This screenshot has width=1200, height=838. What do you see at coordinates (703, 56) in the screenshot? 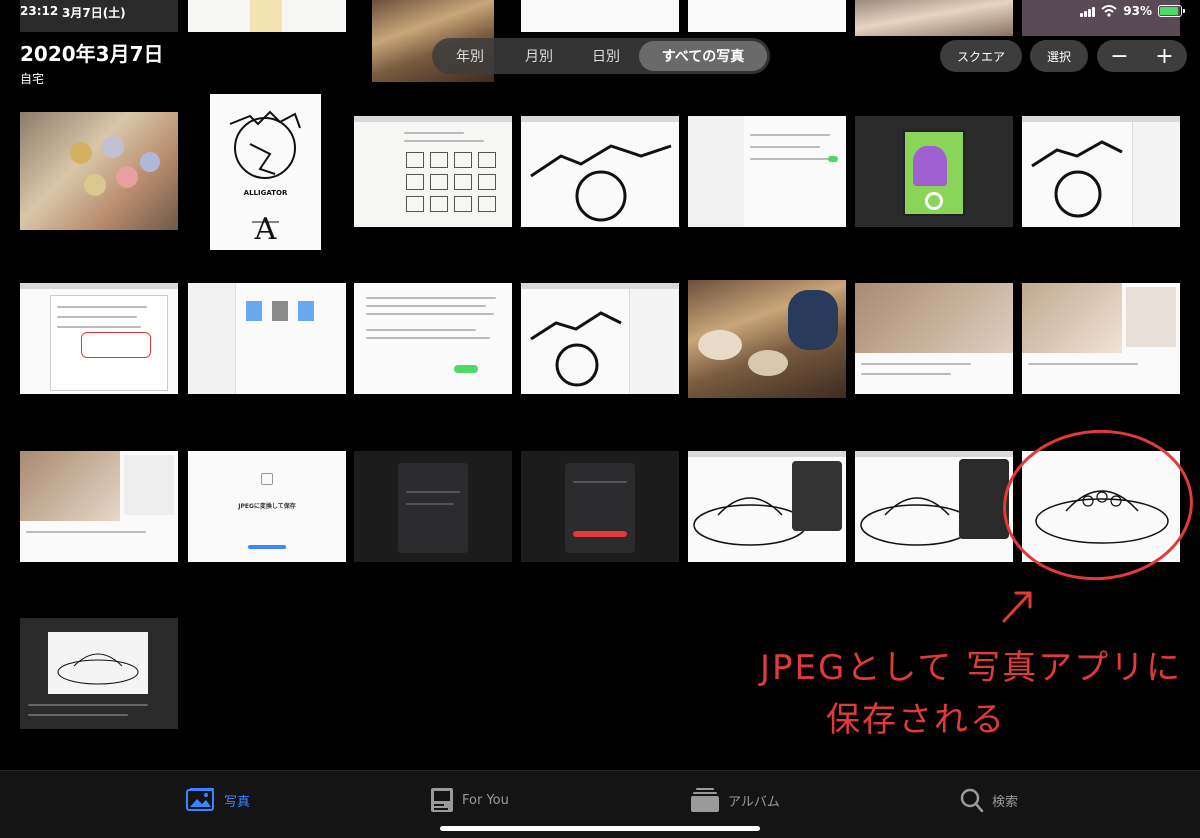
I see `segment-all-photos: すべての写真` at bounding box center [703, 56].